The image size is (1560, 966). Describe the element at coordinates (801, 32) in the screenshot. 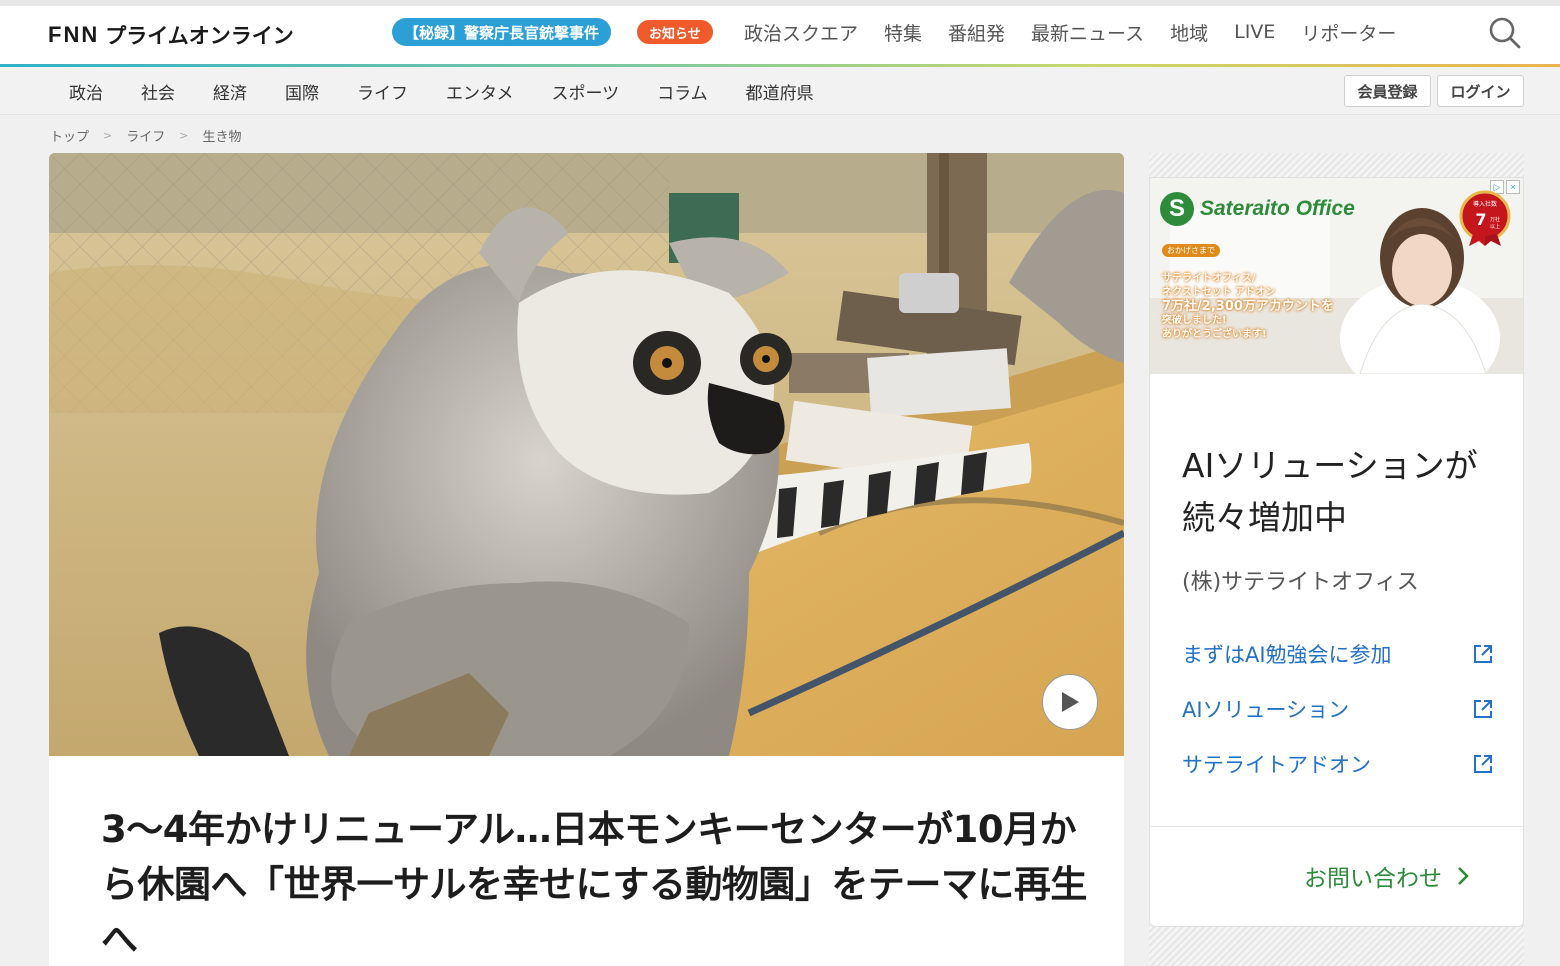

I see `nav-item-politics-square: 政治スクエア` at that location.